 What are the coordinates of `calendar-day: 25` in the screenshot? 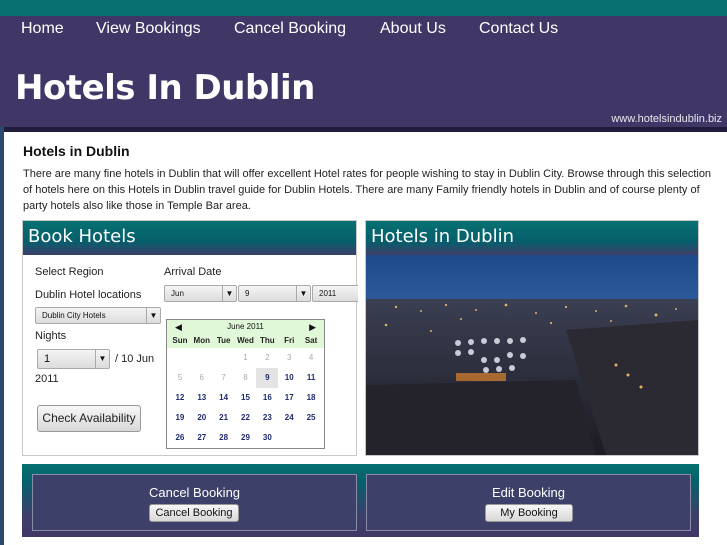 It's located at (311, 418).